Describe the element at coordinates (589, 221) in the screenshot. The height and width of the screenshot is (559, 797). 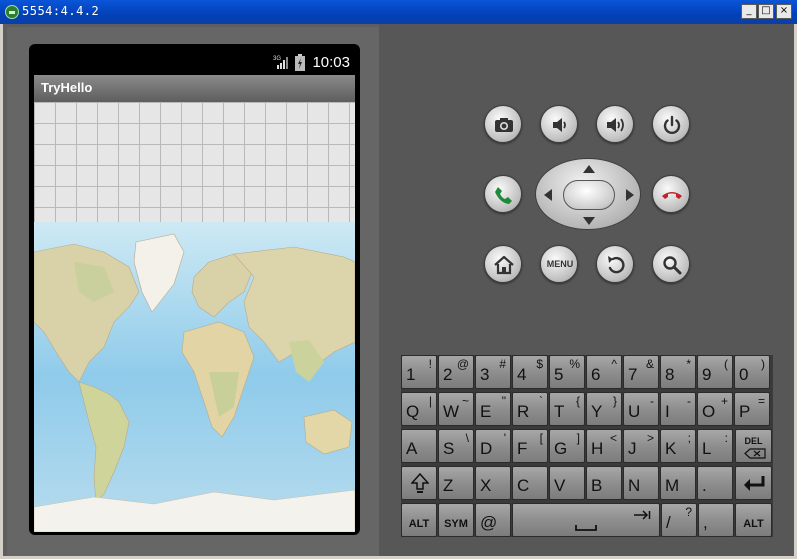
I see `dpad-down-icon` at that location.